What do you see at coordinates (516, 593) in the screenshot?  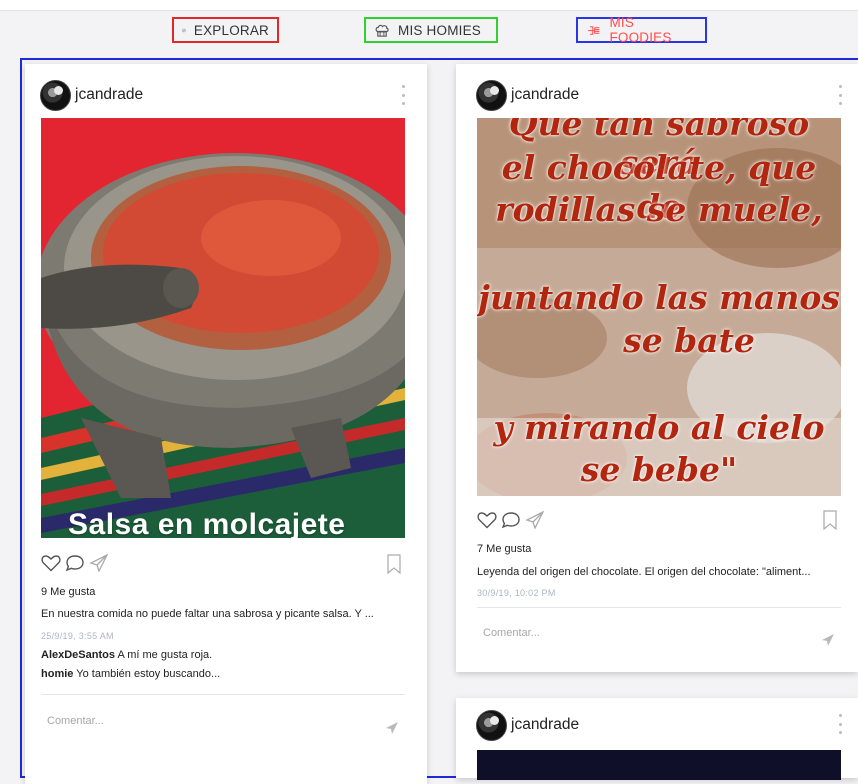 I see `post-date: 30/9/19, 10:02 PM` at bounding box center [516, 593].